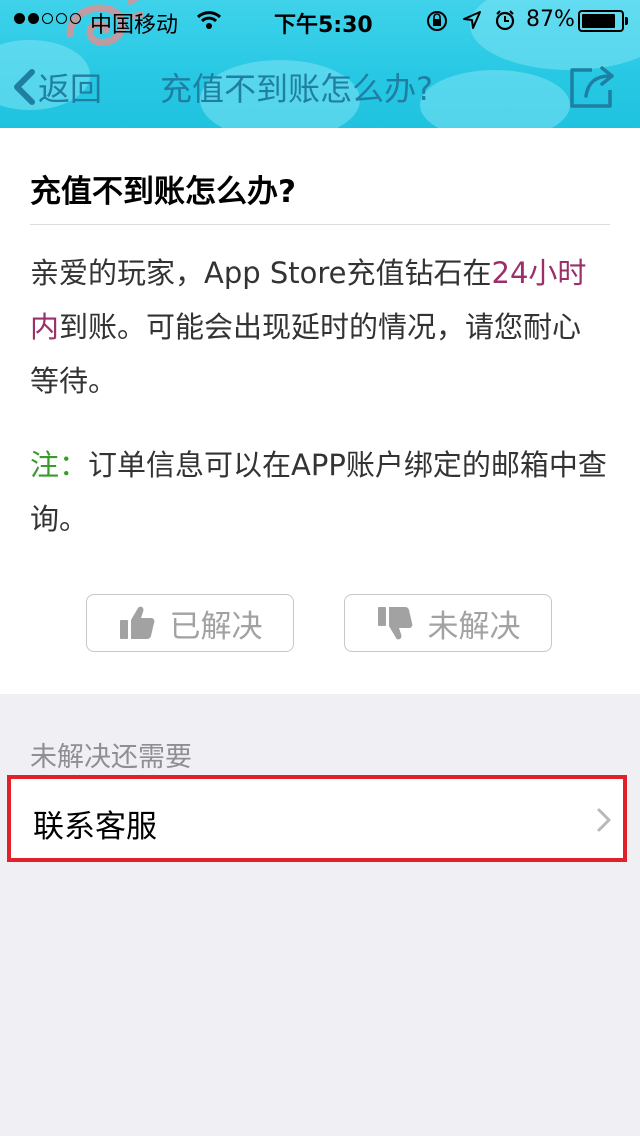 The height and width of the screenshot is (1136, 640). What do you see at coordinates (474, 626) in the screenshot?
I see `unresolved-label: 未解决` at bounding box center [474, 626].